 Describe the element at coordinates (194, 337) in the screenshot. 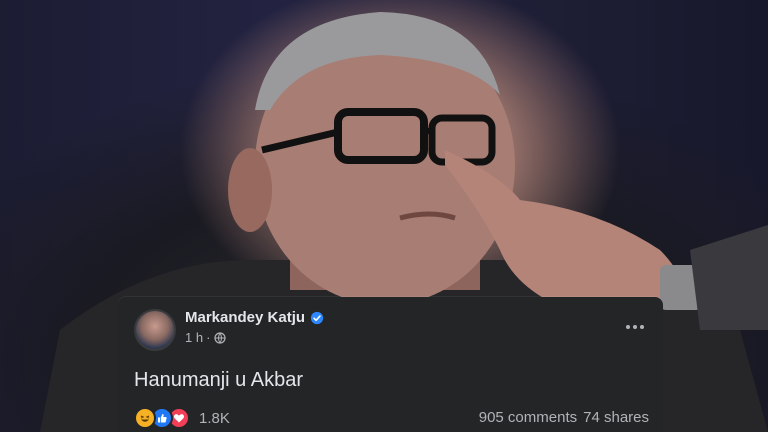

I see `post-timestamp: 1 h` at that location.